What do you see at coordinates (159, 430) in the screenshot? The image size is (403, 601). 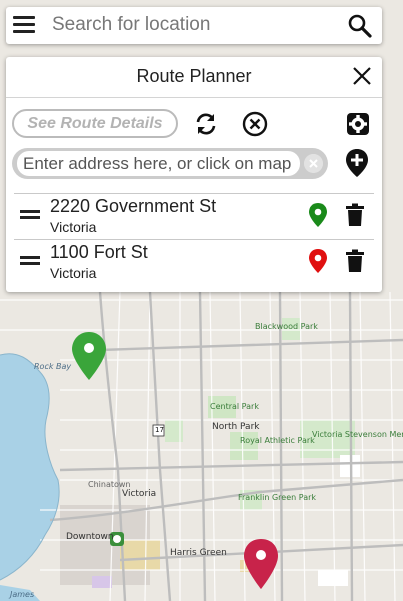 I see `highway-17-label: 17` at bounding box center [159, 430].